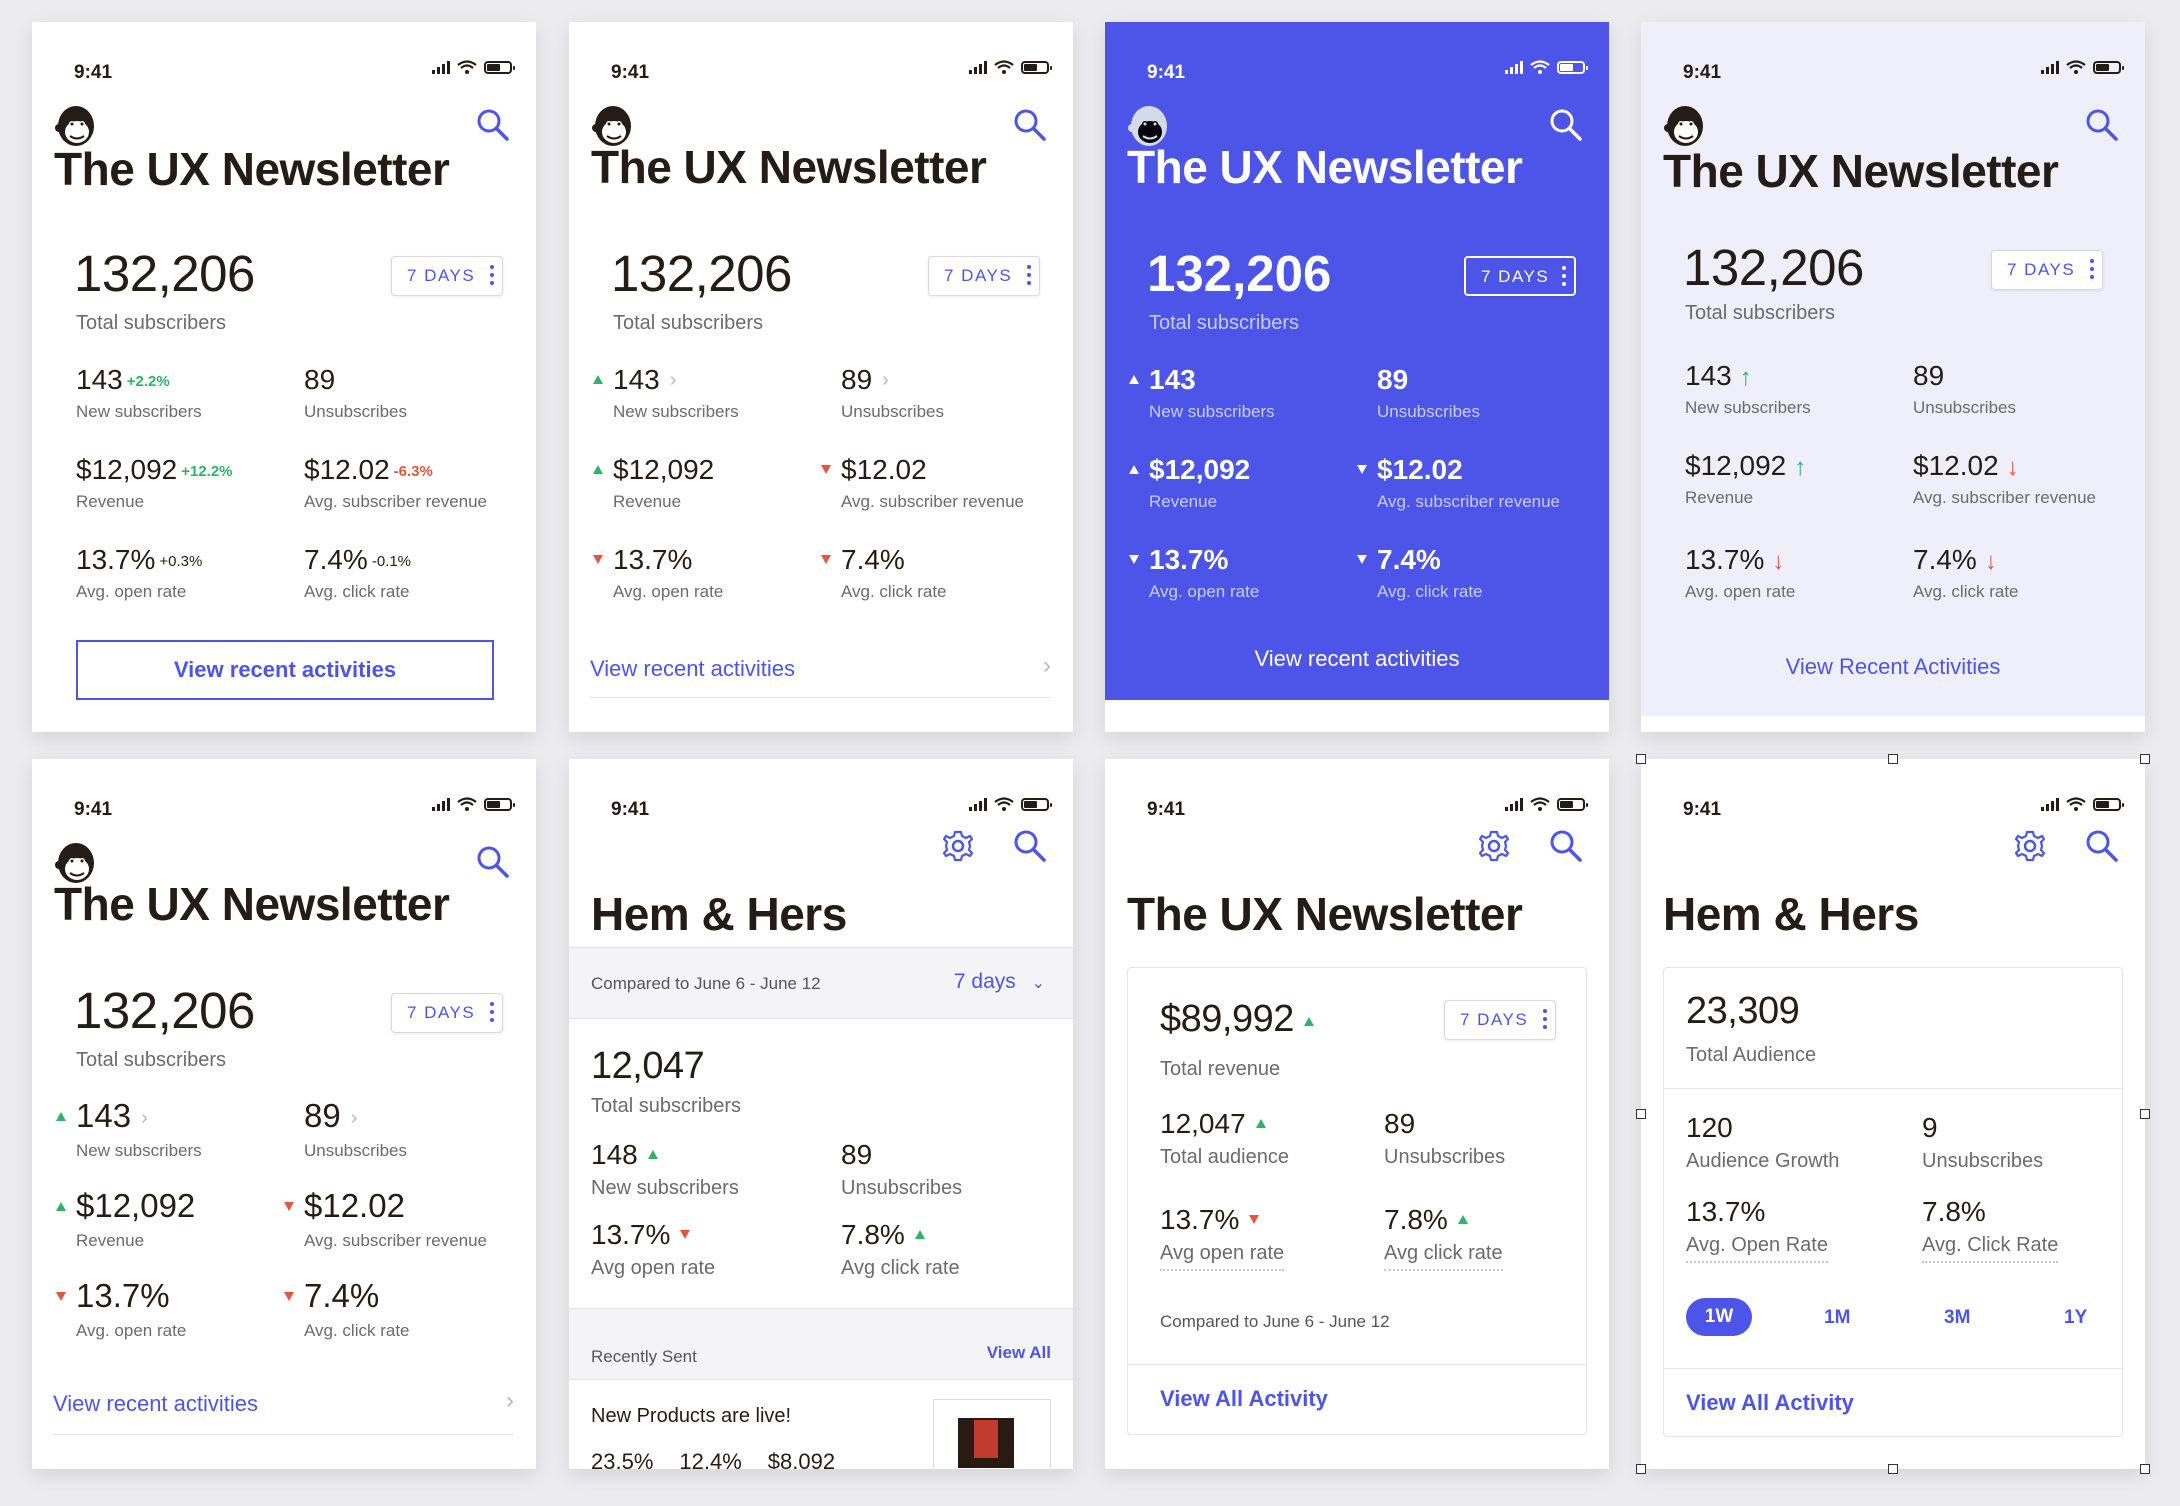 This screenshot has width=2180, height=1506. What do you see at coordinates (1837, 1318) in the screenshot?
I see `range-1m-button: 1M` at bounding box center [1837, 1318].